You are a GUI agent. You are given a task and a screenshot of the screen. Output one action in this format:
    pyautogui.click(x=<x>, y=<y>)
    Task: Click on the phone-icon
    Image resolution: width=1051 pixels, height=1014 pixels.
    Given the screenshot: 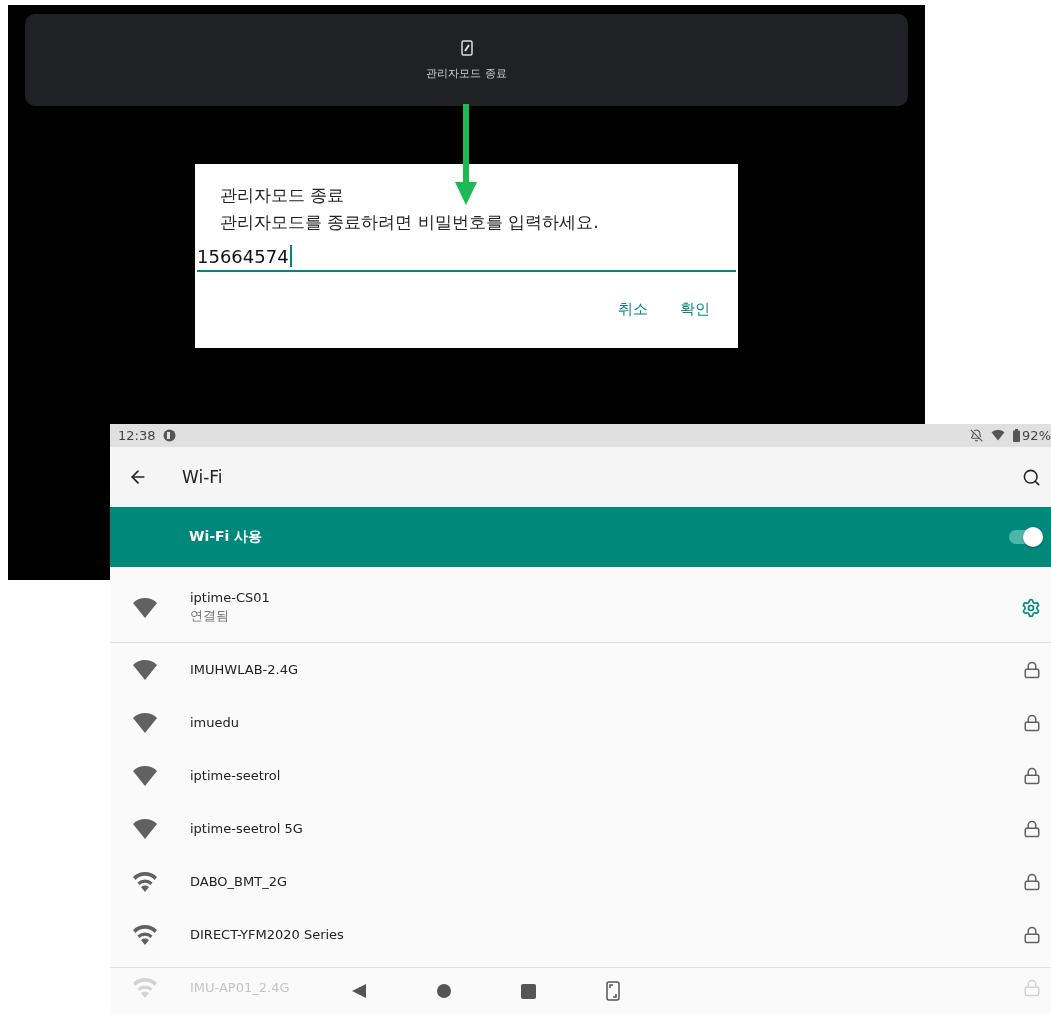 What is the action you would take?
    pyautogui.click(x=466, y=47)
    